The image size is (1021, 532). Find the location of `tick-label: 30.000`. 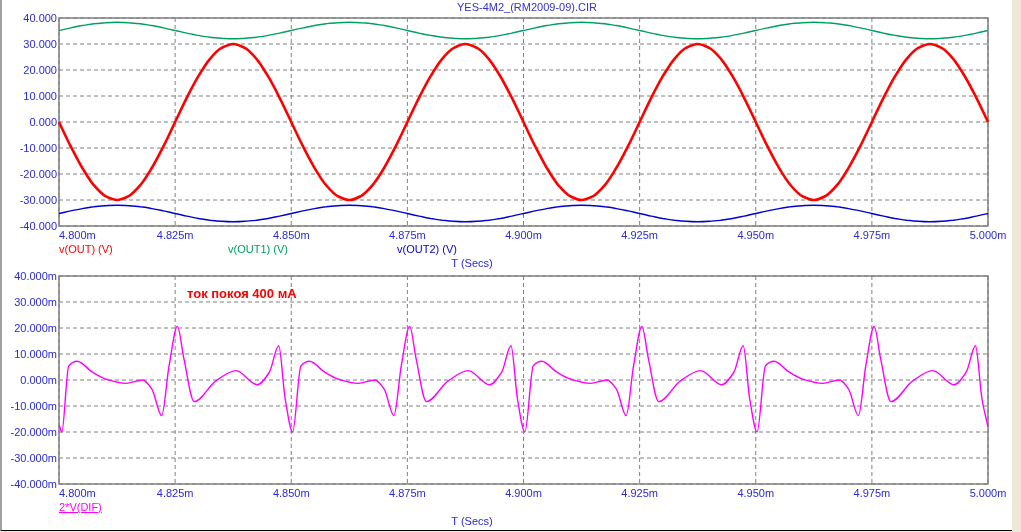

tick-label: 30.000 is located at coordinates (40, 44).